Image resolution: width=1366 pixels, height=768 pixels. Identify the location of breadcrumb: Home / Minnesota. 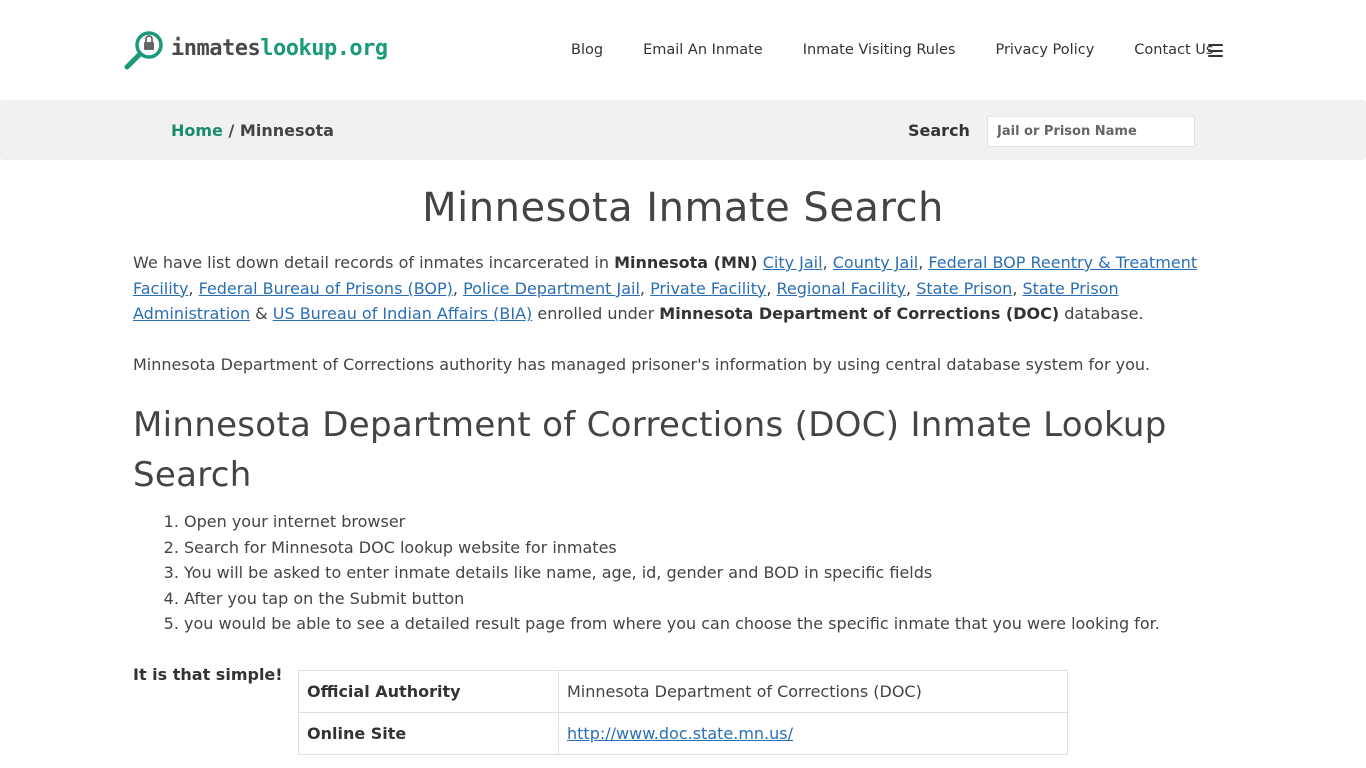
(252, 131).